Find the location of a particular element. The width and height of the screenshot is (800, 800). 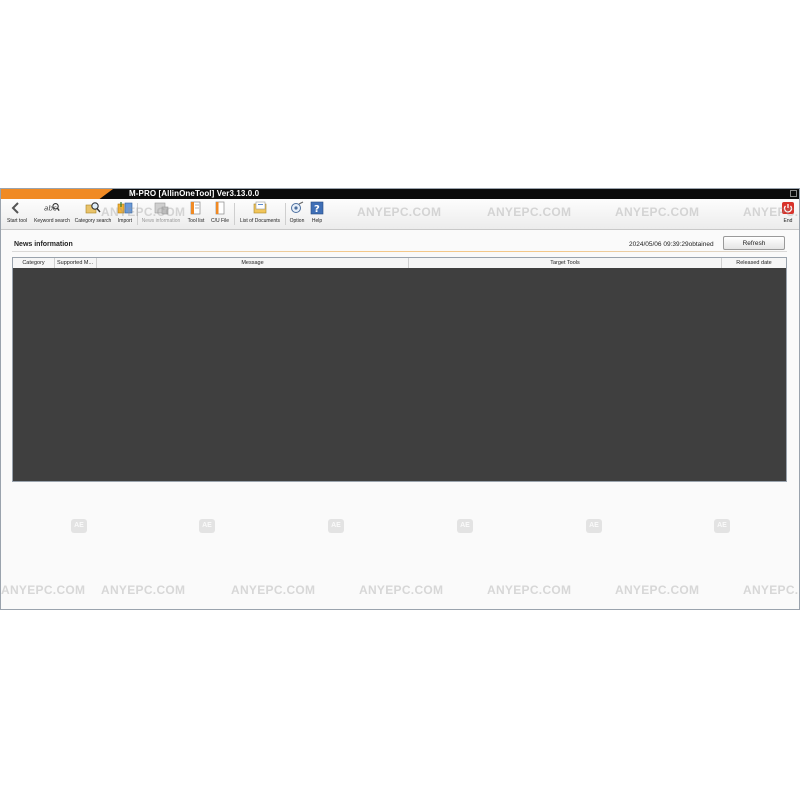

news-information-label: News information is located at coordinates (161, 221).